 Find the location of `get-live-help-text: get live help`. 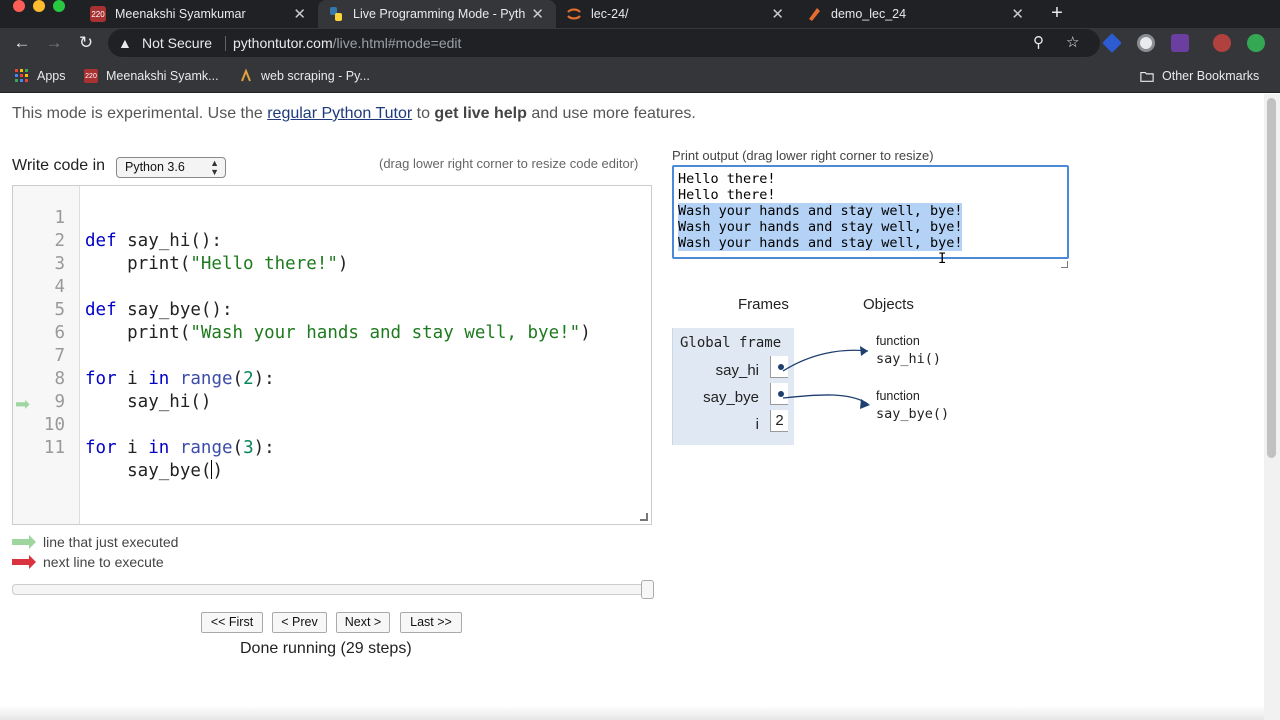

get-live-help-text: get live help is located at coordinates (480, 113).